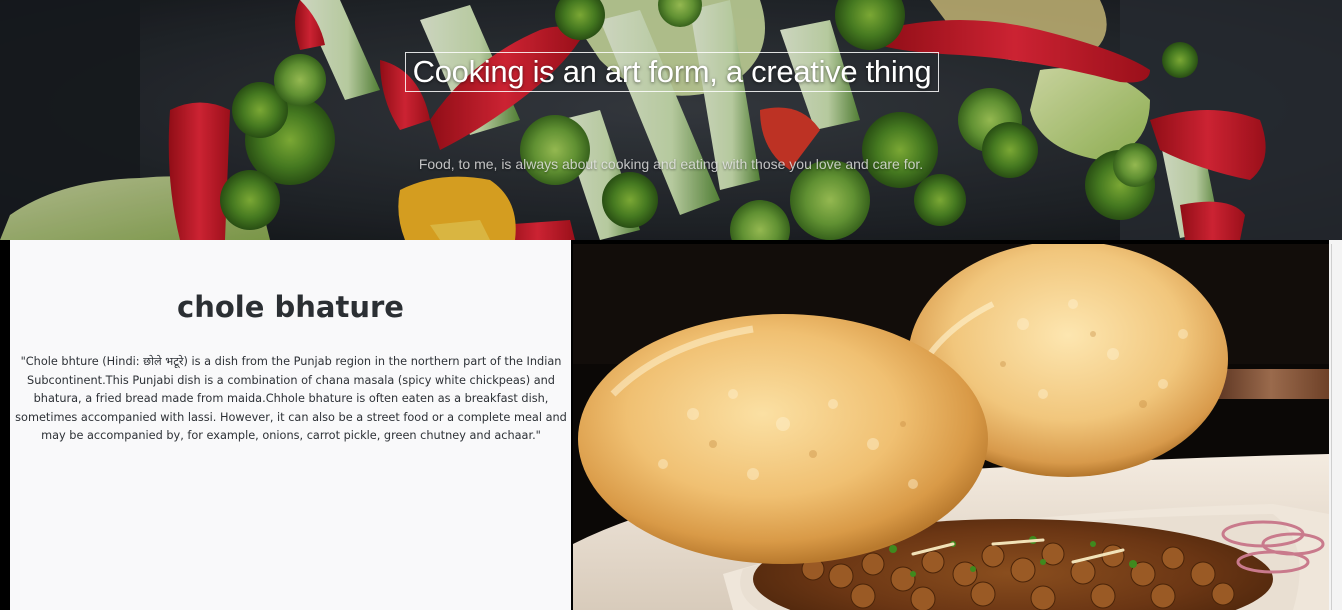  Describe the element at coordinates (672, 72) in the screenshot. I see `hero-title: Cooking is an art form, a creative thing` at that location.